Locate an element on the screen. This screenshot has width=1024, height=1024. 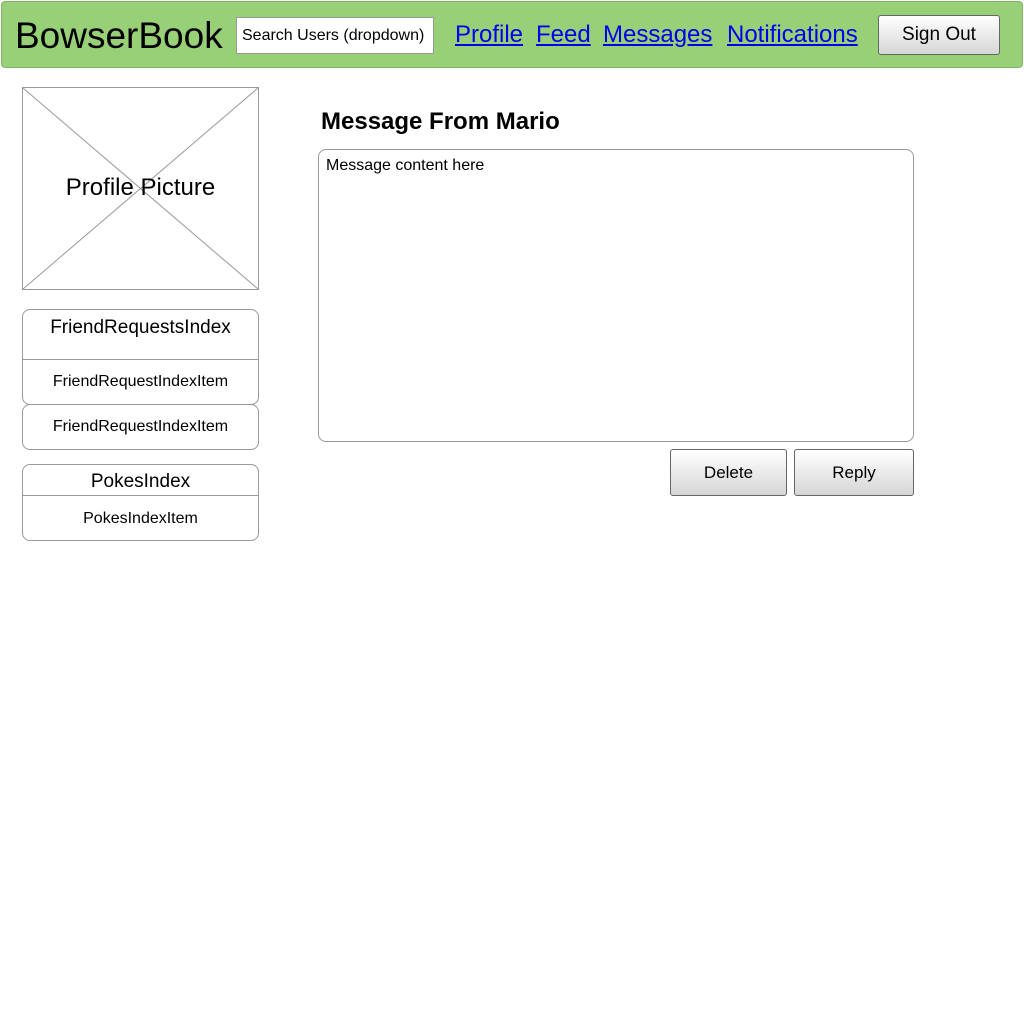
search-users-input is located at coordinates (335, 35).